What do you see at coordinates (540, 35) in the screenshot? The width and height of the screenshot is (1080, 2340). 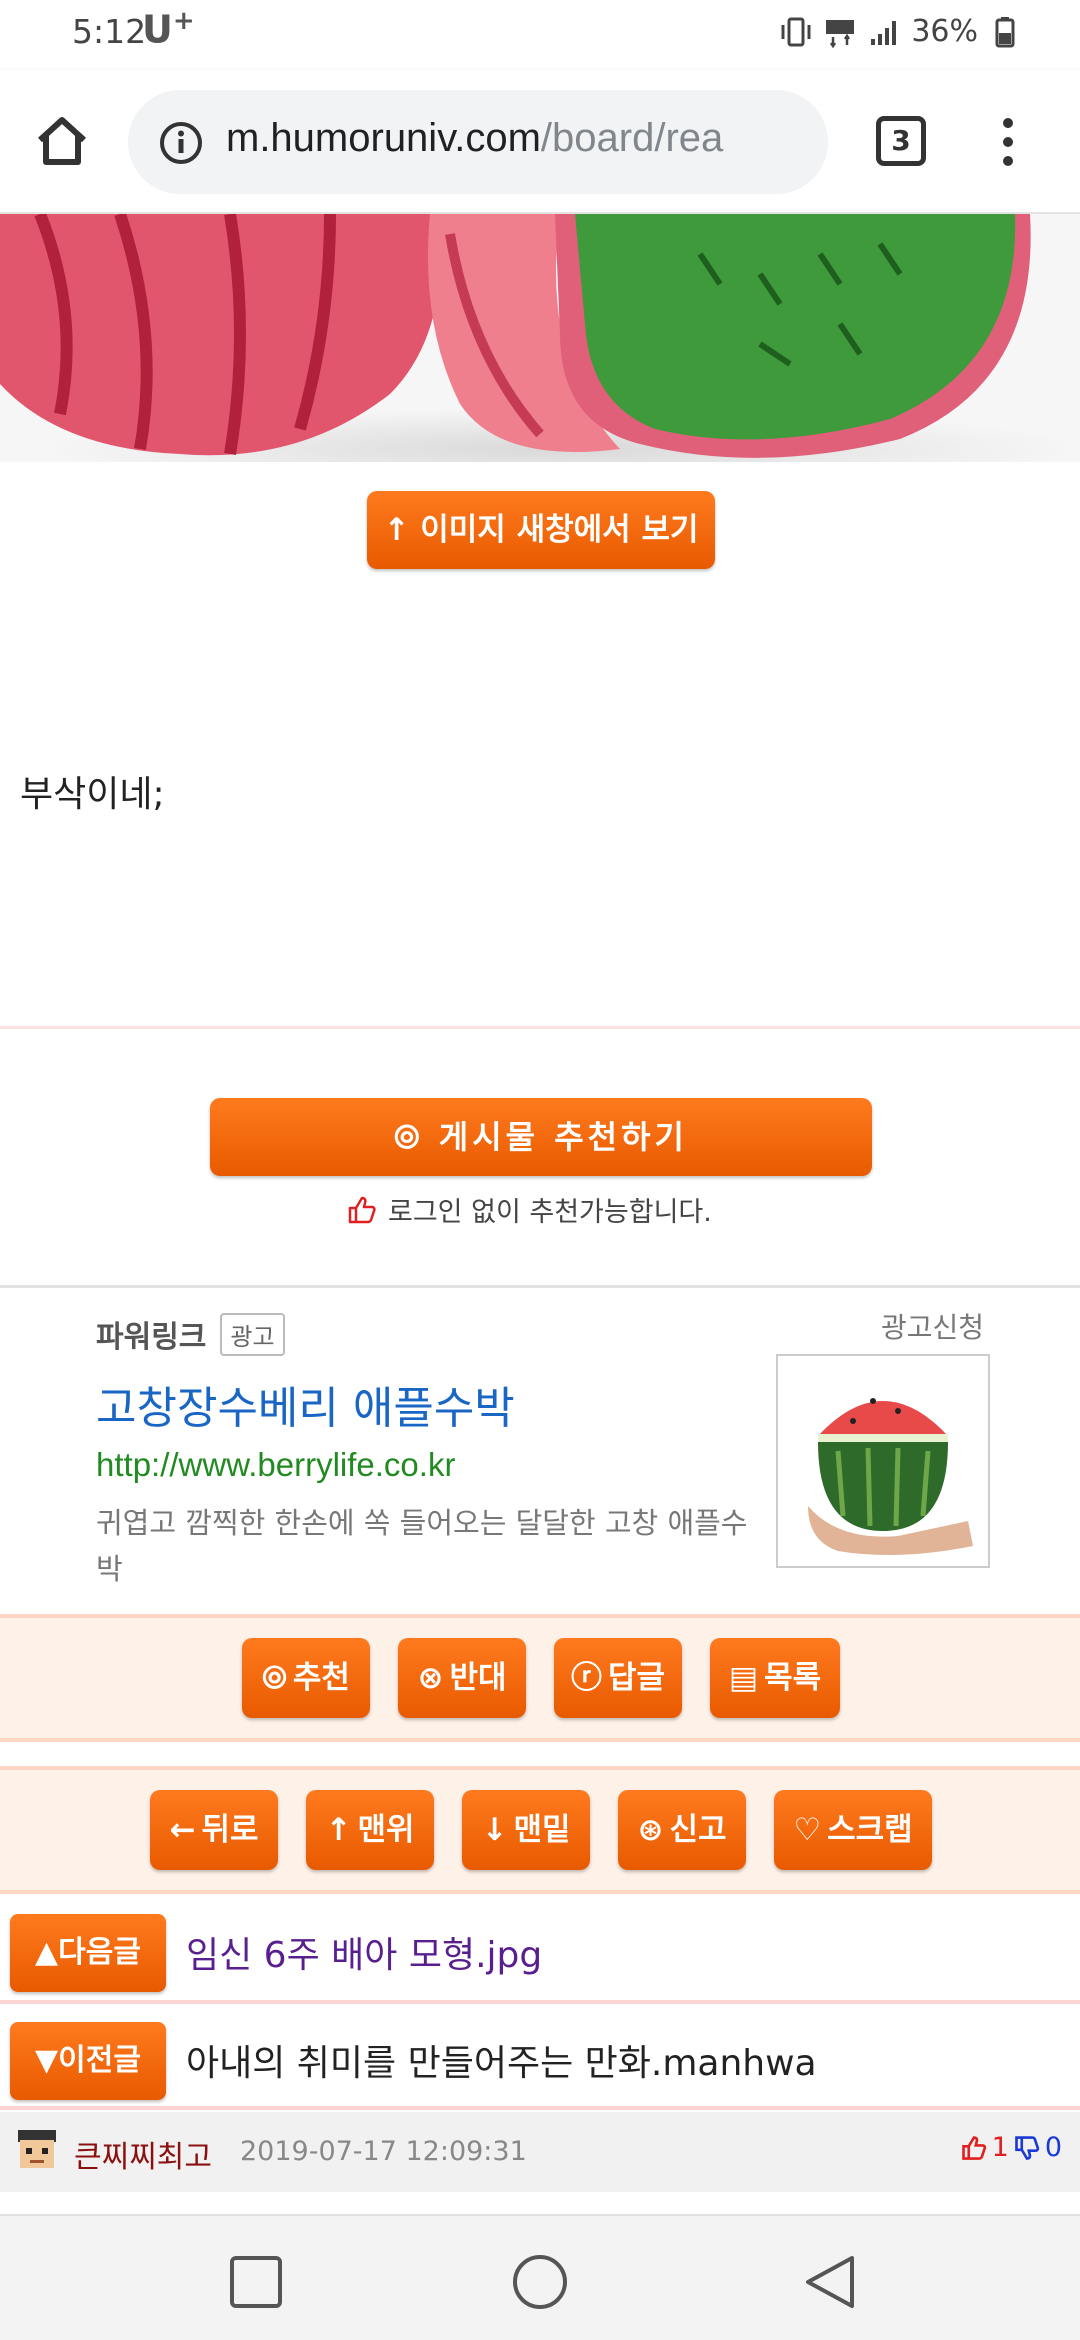 I see `status-bar: 5:12 U+ 36%` at bounding box center [540, 35].